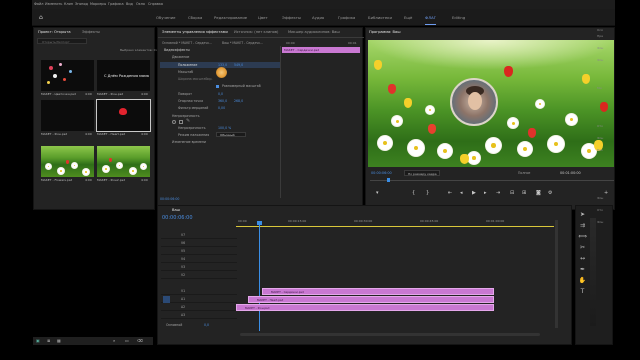  Describe the element at coordinates (189, 142) in the screenshot. I see `ec-time-remap: Изменение времени` at that location.